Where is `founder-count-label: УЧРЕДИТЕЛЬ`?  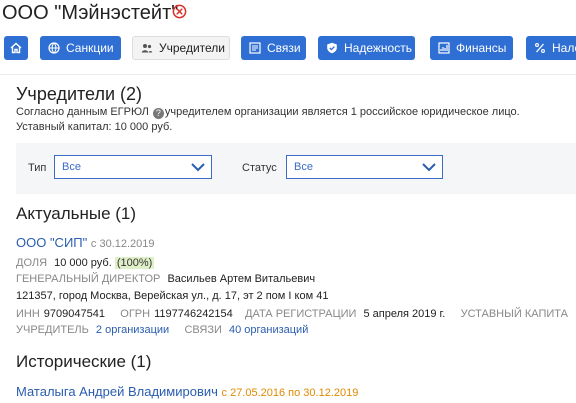 founder-count-label: УЧРЕДИТЕЛЬ is located at coordinates (52, 330).